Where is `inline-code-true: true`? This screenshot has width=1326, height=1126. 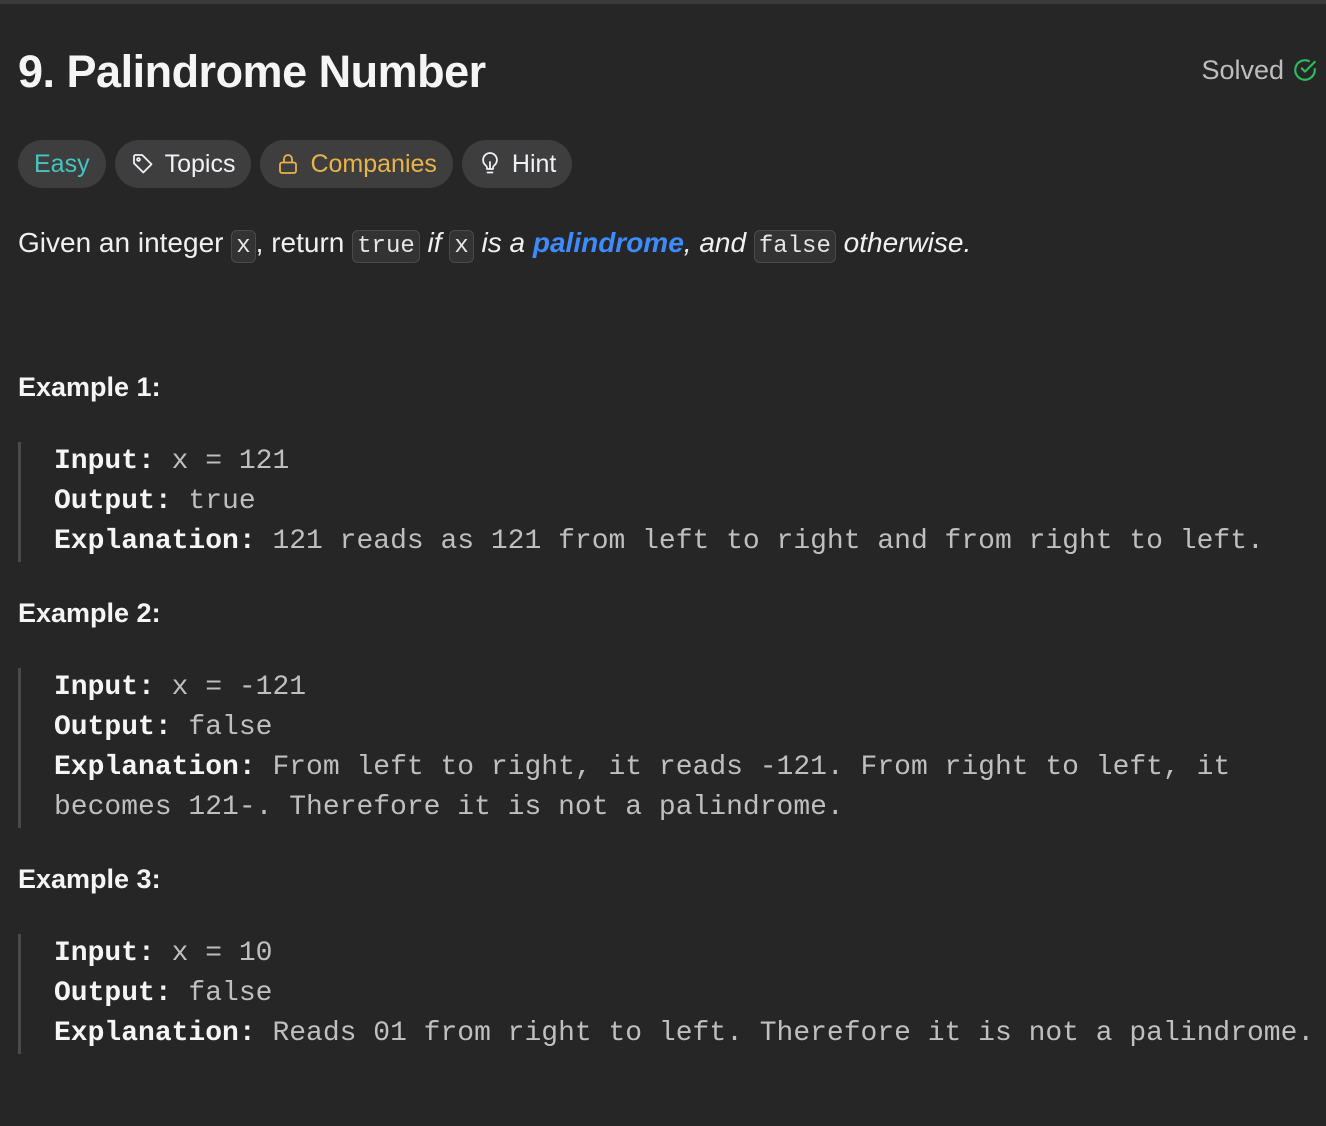
inline-code-true: true is located at coordinates (386, 246).